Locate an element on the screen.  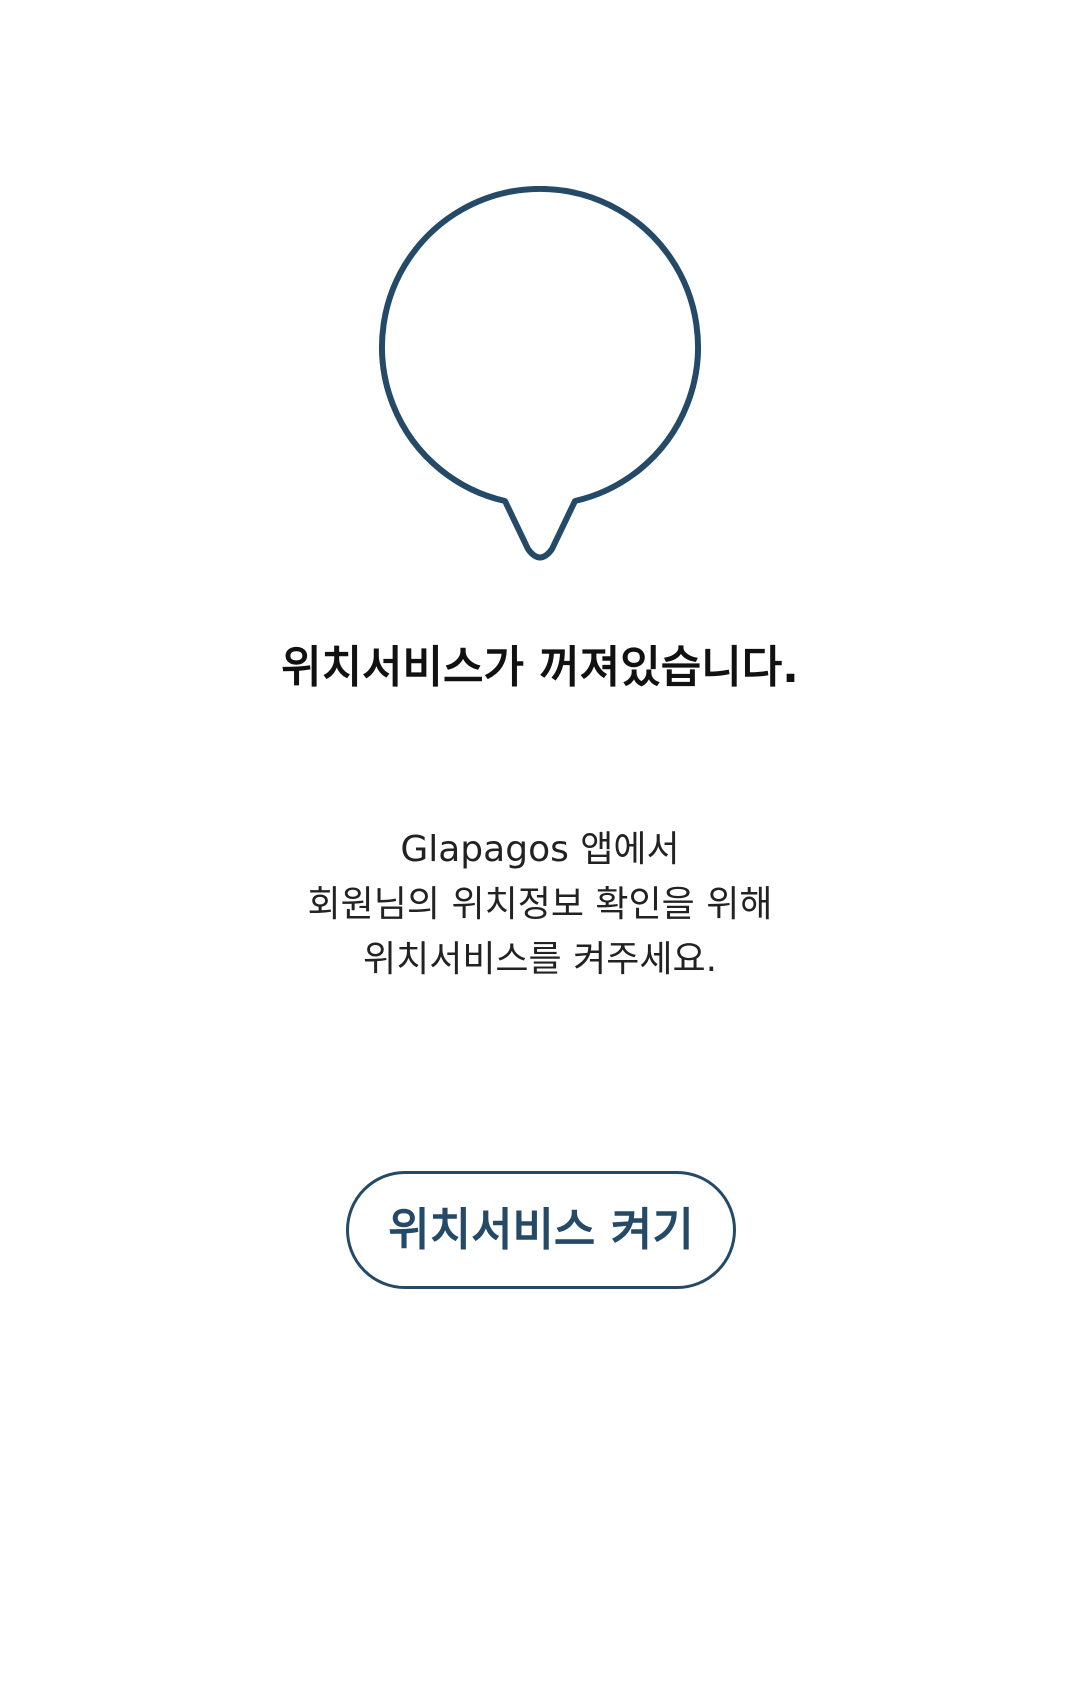
enable-location-button: 위치서비스 켜기 is located at coordinates (541, 1230).